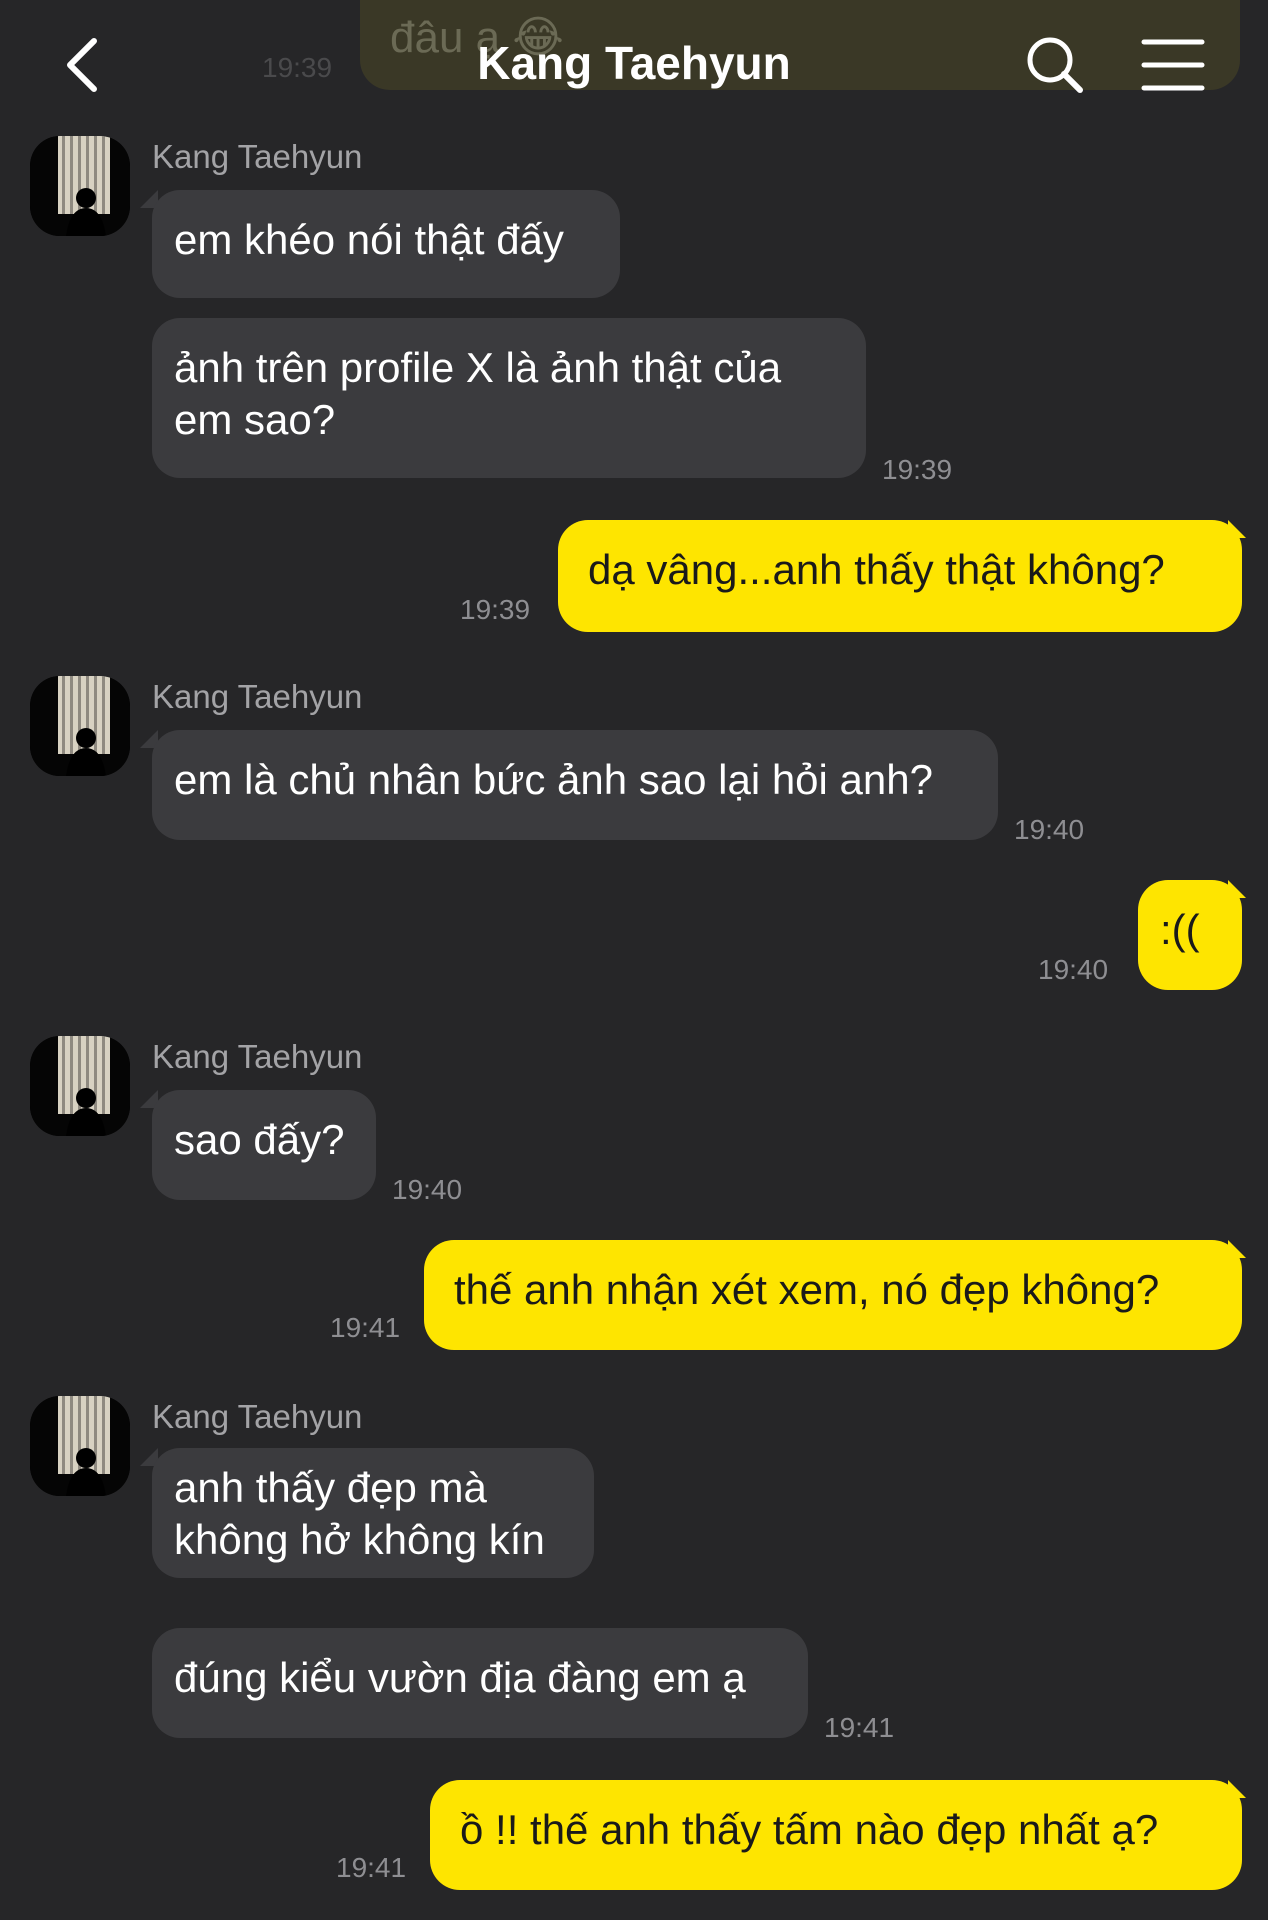 Image resolution: width=1268 pixels, height=1920 pixels. Describe the element at coordinates (836, 1835) in the screenshot. I see `outgoing-message-bubble: ồ !! thế anh thấy tấm nào đẹp nhất ạ?` at that location.